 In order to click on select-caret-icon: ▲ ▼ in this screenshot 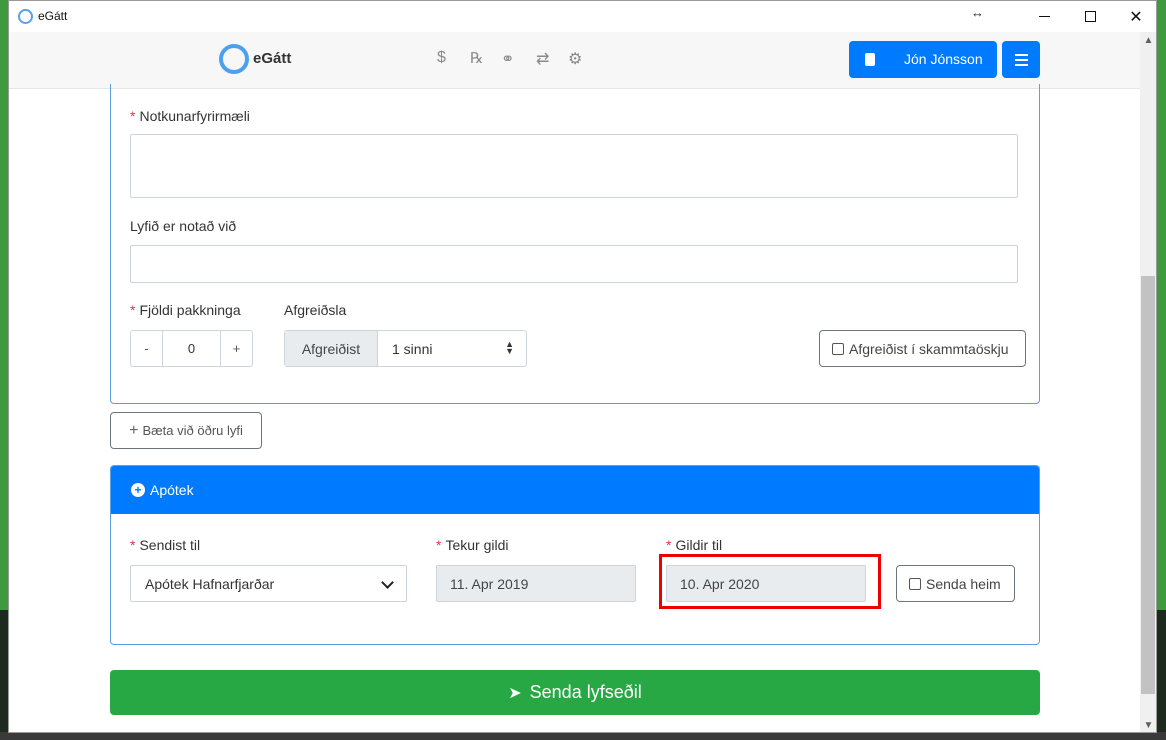, I will do `click(509, 347)`.